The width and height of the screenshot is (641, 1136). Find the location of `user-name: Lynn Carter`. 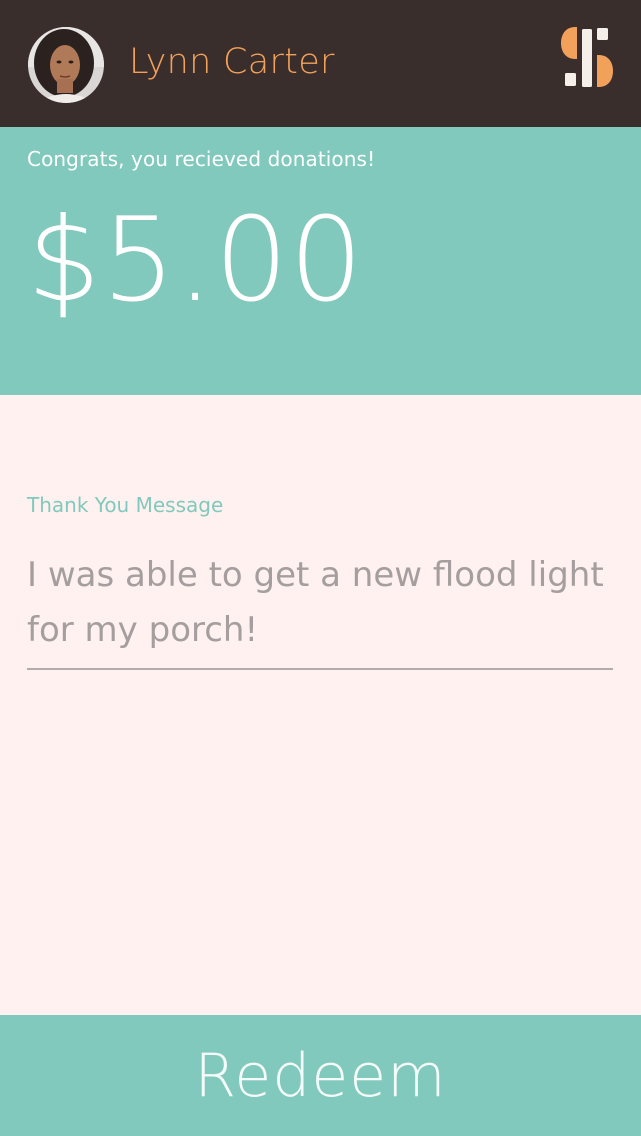

user-name: Lynn Carter is located at coordinates (232, 62).